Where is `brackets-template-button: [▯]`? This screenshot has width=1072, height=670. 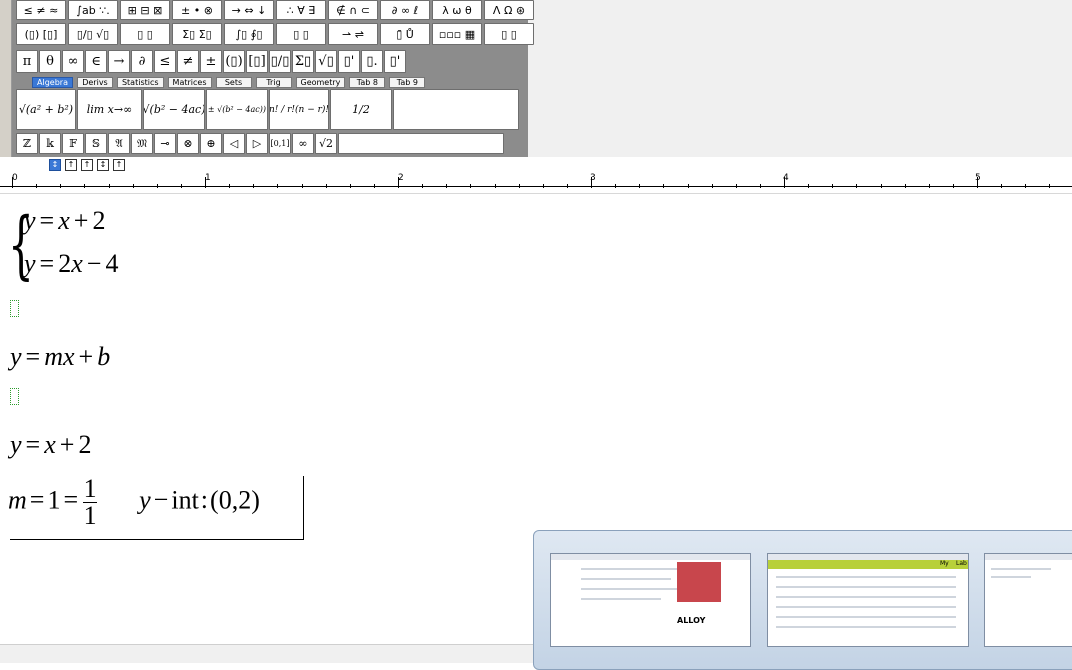 brackets-template-button: [▯] is located at coordinates (257, 61).